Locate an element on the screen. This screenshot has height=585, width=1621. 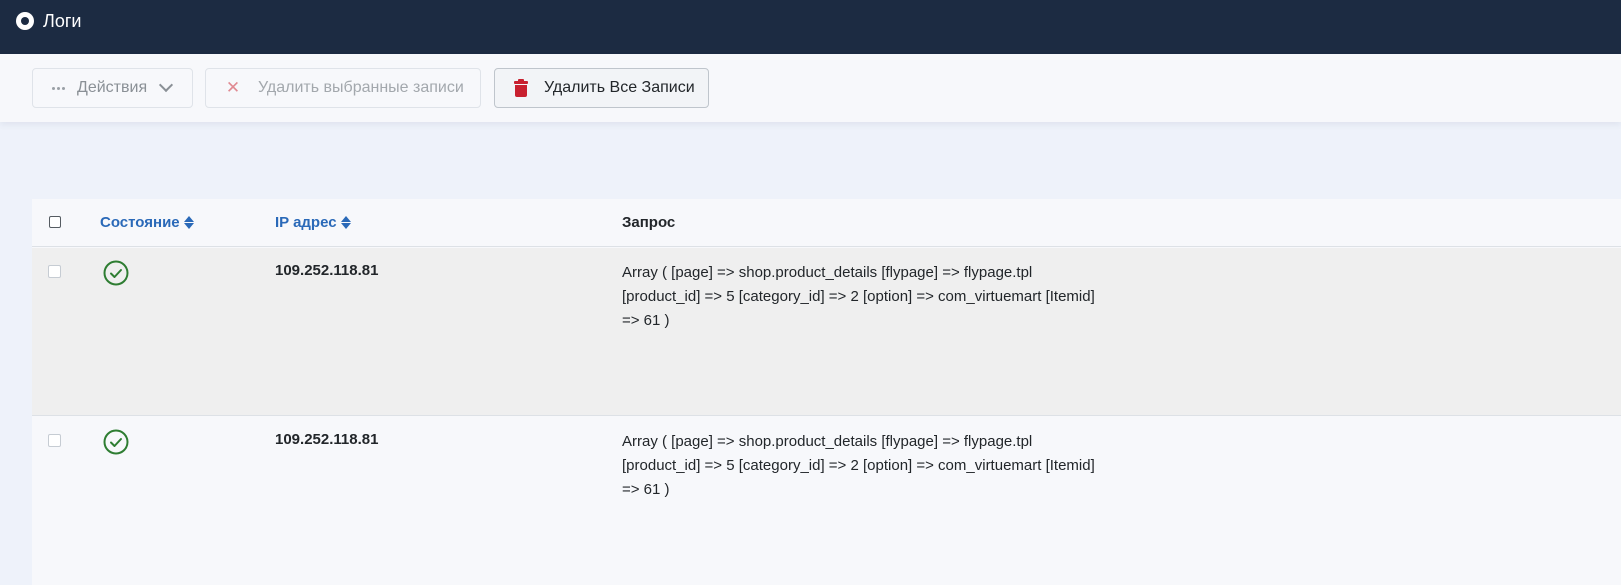
column-label-state: Состояние is located at coordinates (140, 222).